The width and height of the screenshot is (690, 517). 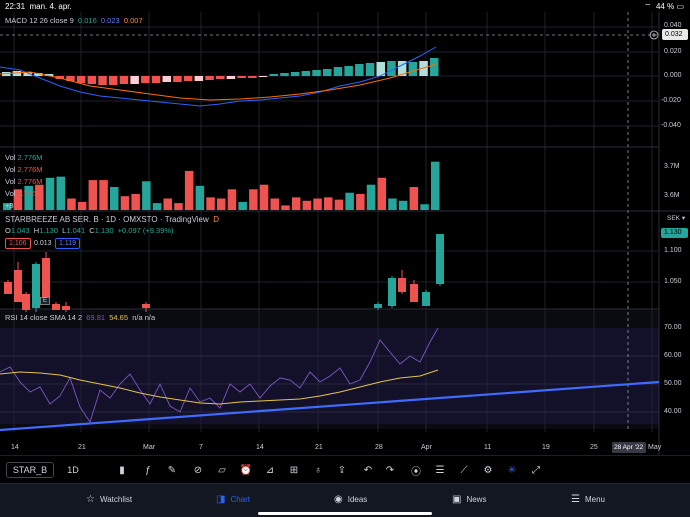 What do you see at coordinates (676, 218) in the screenshot?
I see `currency-selector: SEK ▾` at bounding box center [676, 218].